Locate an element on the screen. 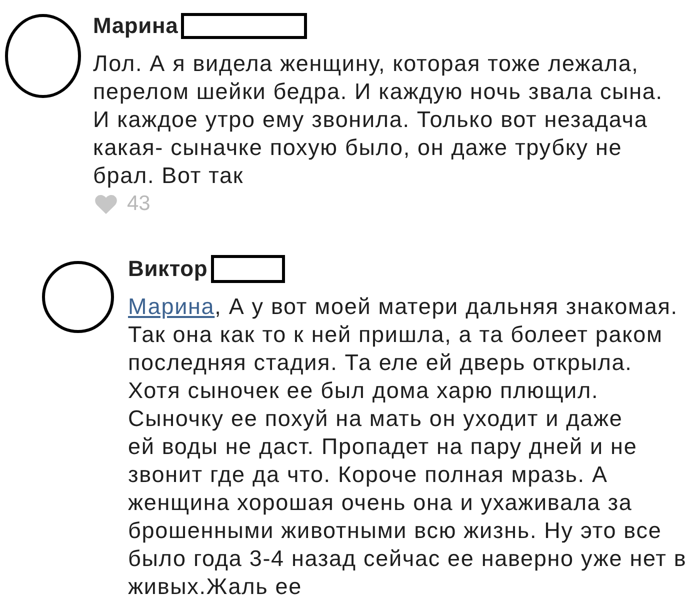 This screenshot has height=604, width=700. like-count: 43 is located at coordinates (138, 204).